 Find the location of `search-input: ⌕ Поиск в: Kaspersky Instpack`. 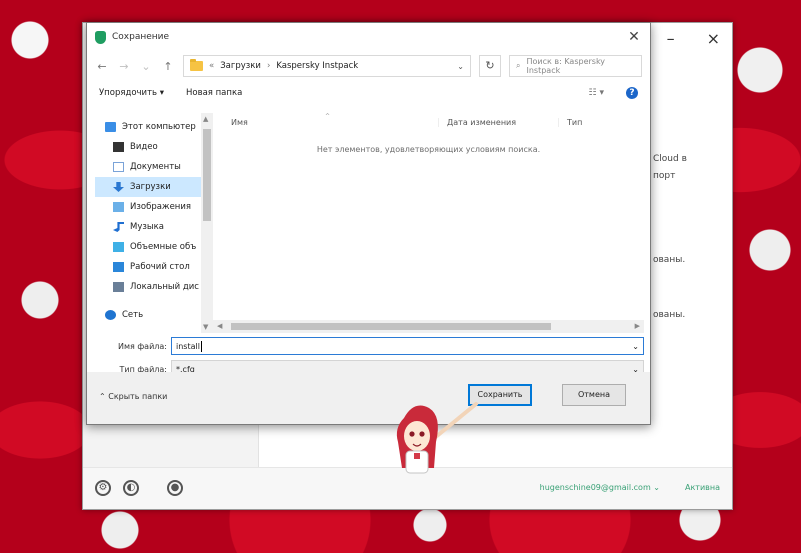

search-input: ⌕ Поиск в: Kaspersky Instpack is located at coordinates (575, 66).